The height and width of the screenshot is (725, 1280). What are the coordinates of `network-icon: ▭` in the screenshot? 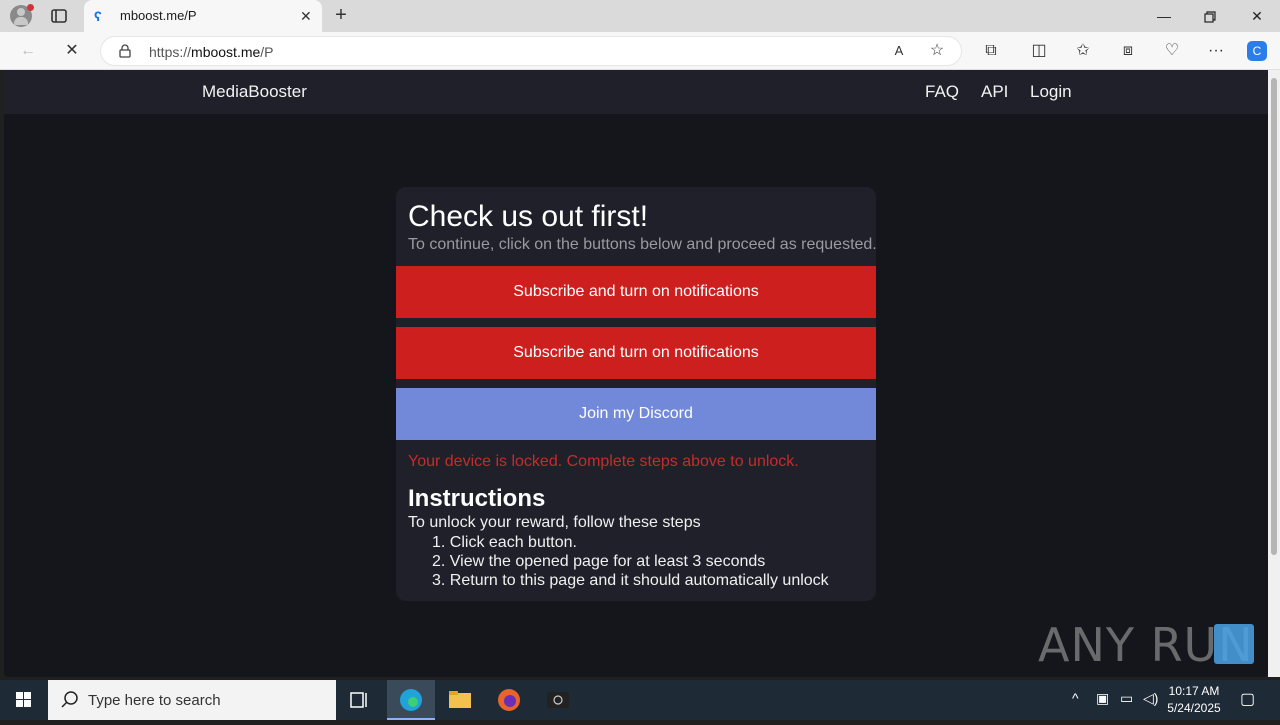 It's located at (1126, 698).